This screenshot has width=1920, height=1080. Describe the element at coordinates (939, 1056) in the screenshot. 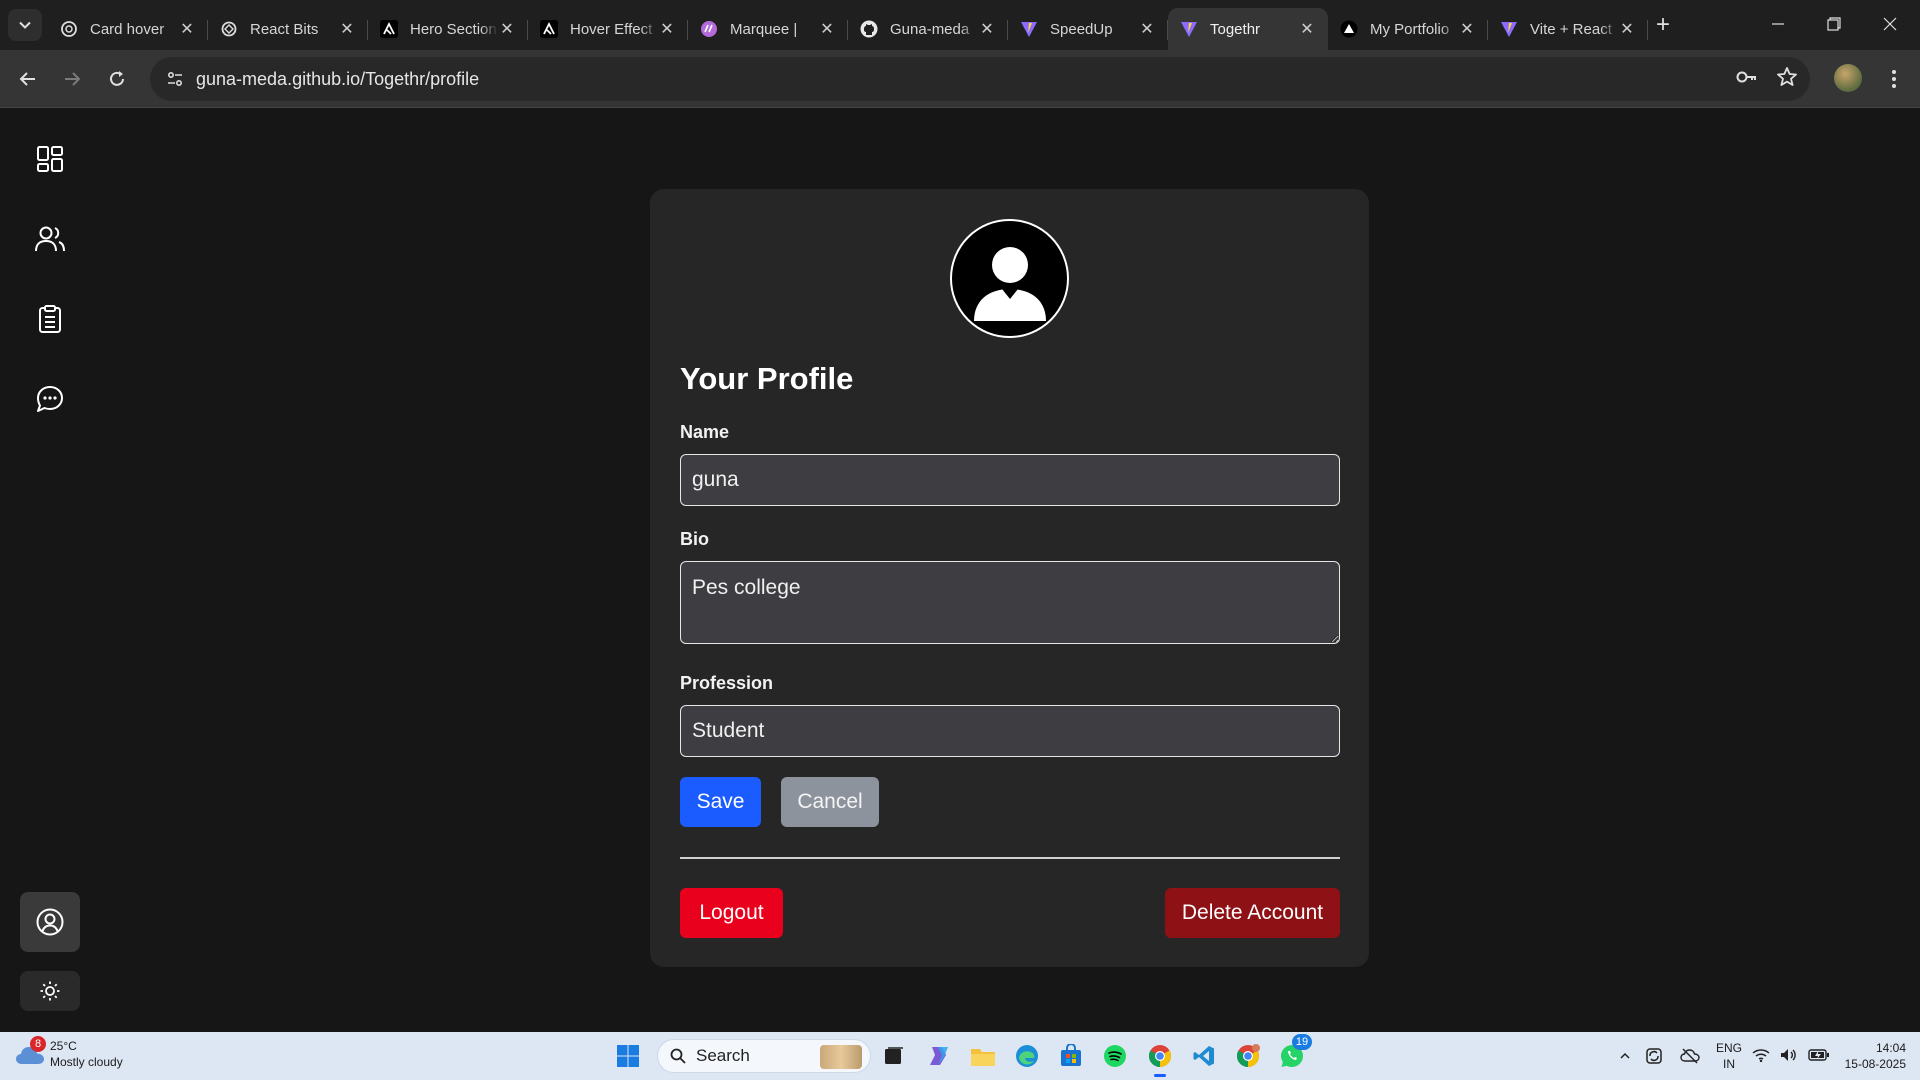

I see `copilot-button` at that location.